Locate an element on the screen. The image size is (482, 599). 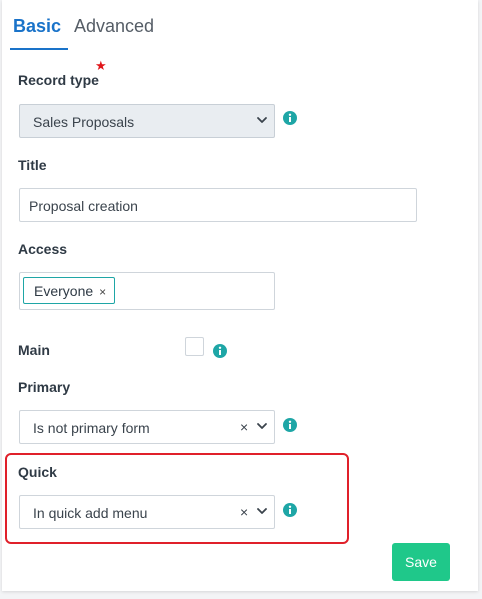
access-tag: Everyone × is located at coordinates (69, 290).